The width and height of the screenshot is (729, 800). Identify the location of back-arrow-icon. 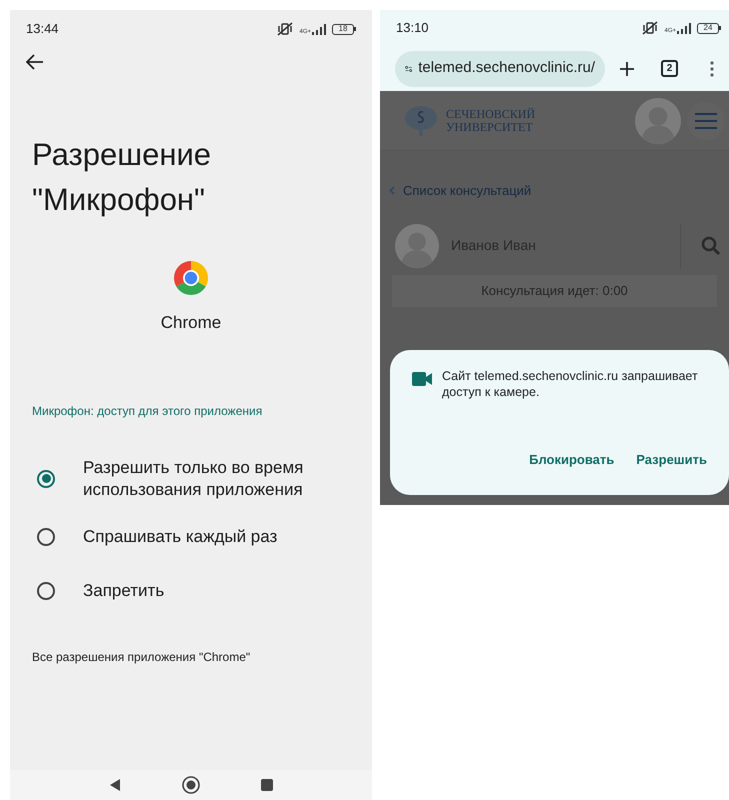
(35, 62).